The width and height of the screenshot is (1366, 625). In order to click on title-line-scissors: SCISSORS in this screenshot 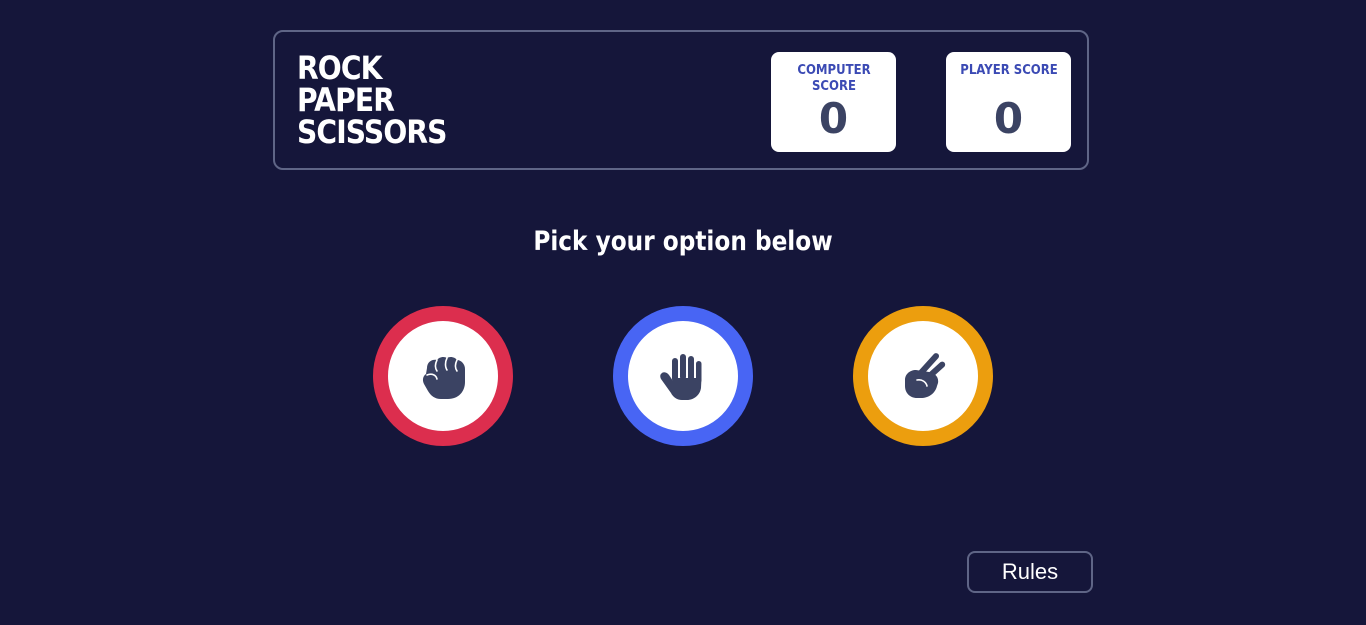, I will do `click(372, 132)`.